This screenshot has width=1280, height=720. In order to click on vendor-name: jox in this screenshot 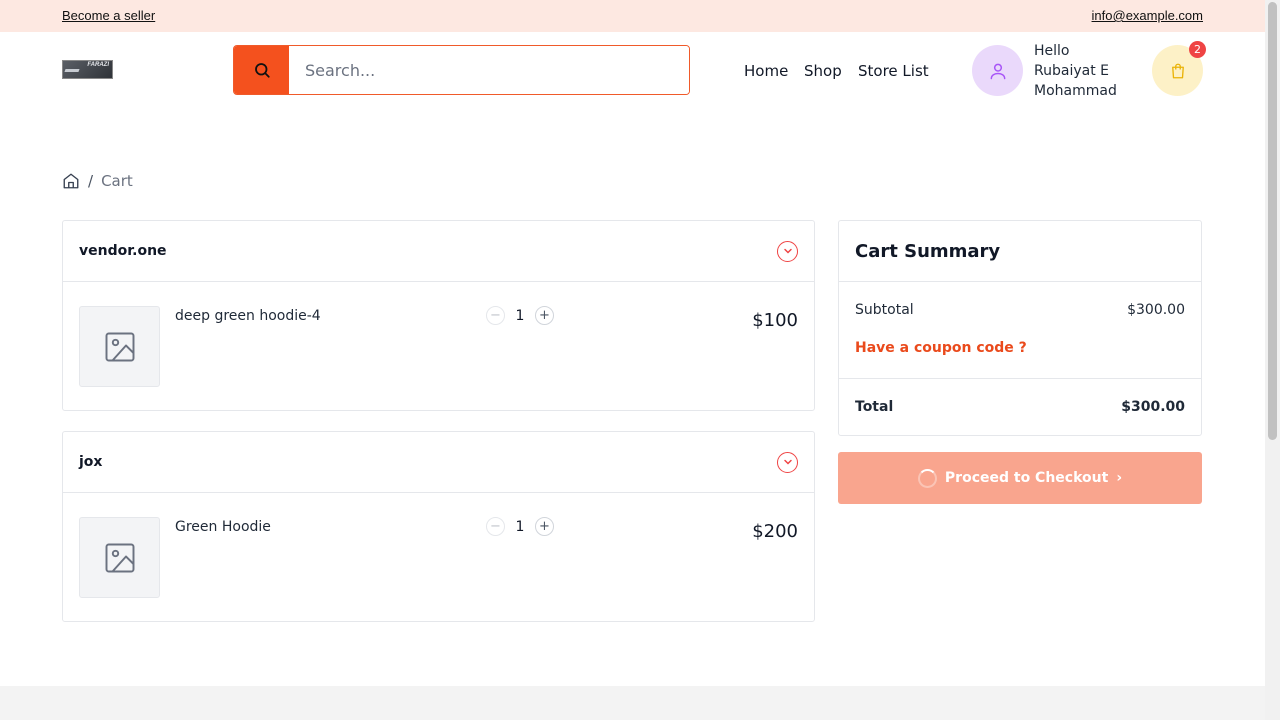, I will do `click(91, 462)`.